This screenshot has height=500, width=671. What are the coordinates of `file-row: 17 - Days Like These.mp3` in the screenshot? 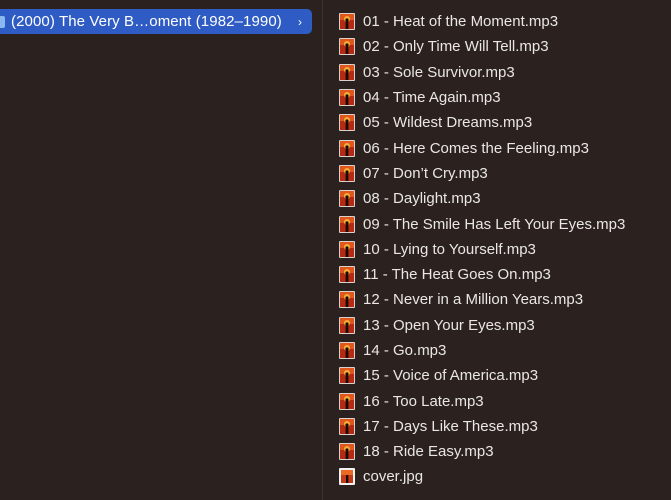 It's located at (497, 426).